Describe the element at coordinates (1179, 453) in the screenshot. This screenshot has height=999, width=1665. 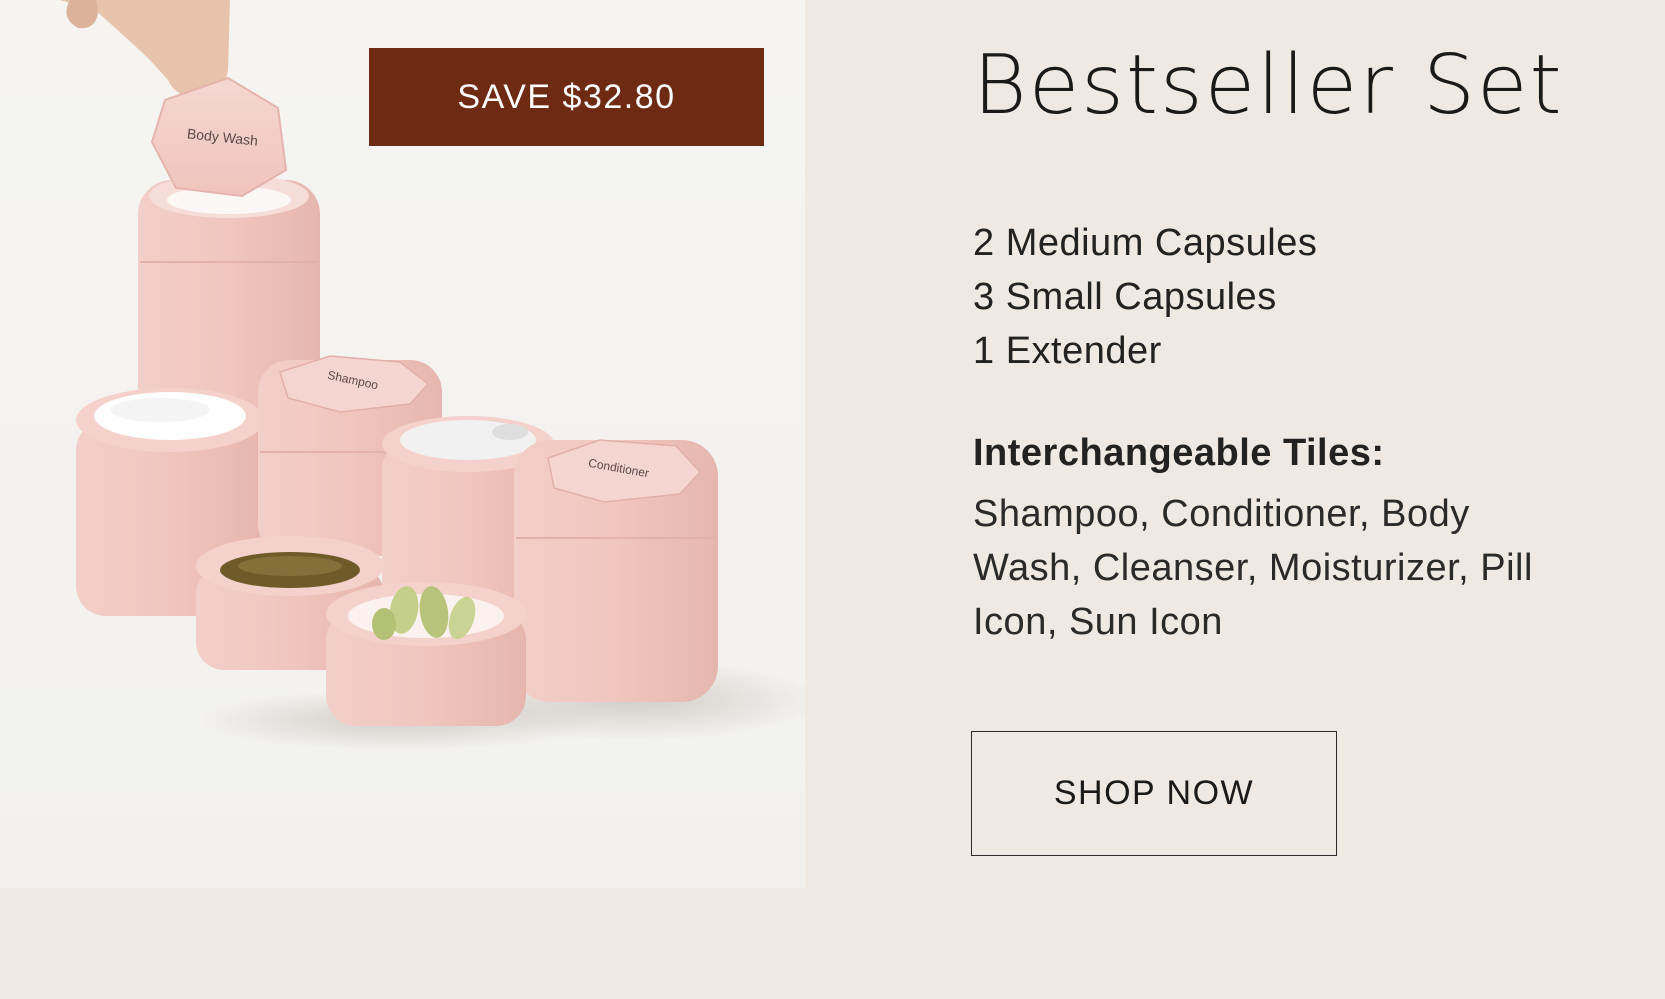
I see `tiles-heading: Interchangeable Tiles:` at that location.